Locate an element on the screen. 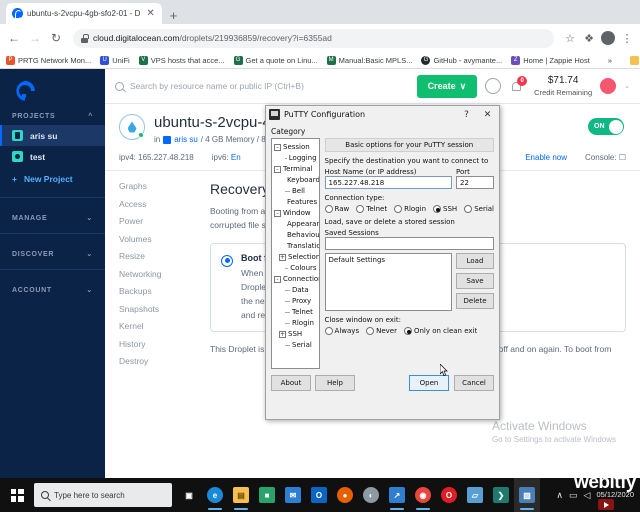 This screenshot has height=512, width=640. radio-ssh: SSH is located at coordinates (445, 209).